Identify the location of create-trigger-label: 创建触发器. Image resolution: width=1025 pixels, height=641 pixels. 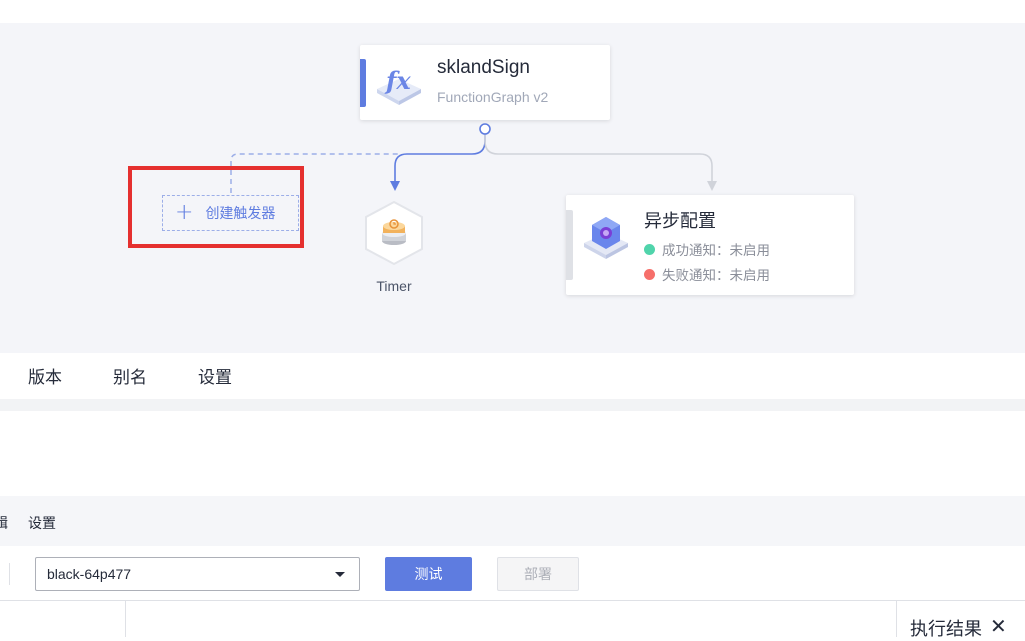
(240, 214).